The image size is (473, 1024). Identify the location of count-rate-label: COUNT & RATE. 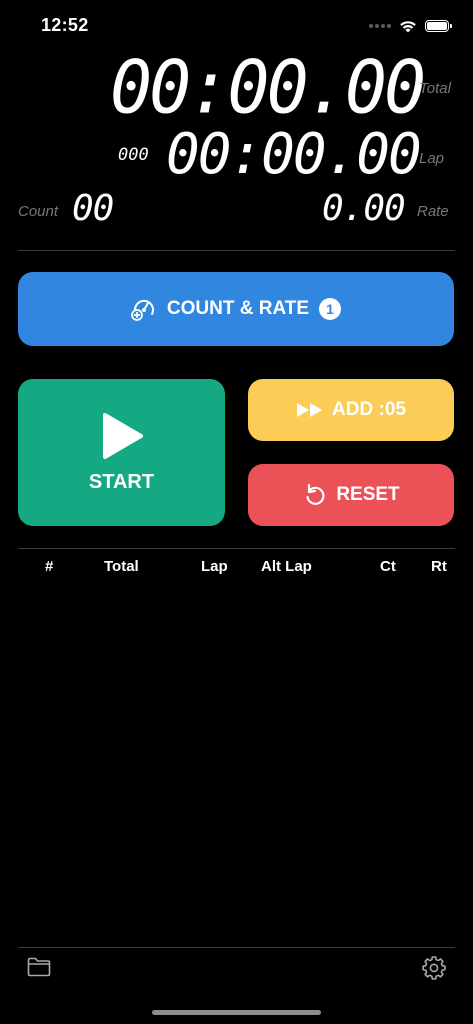
(238, 308).